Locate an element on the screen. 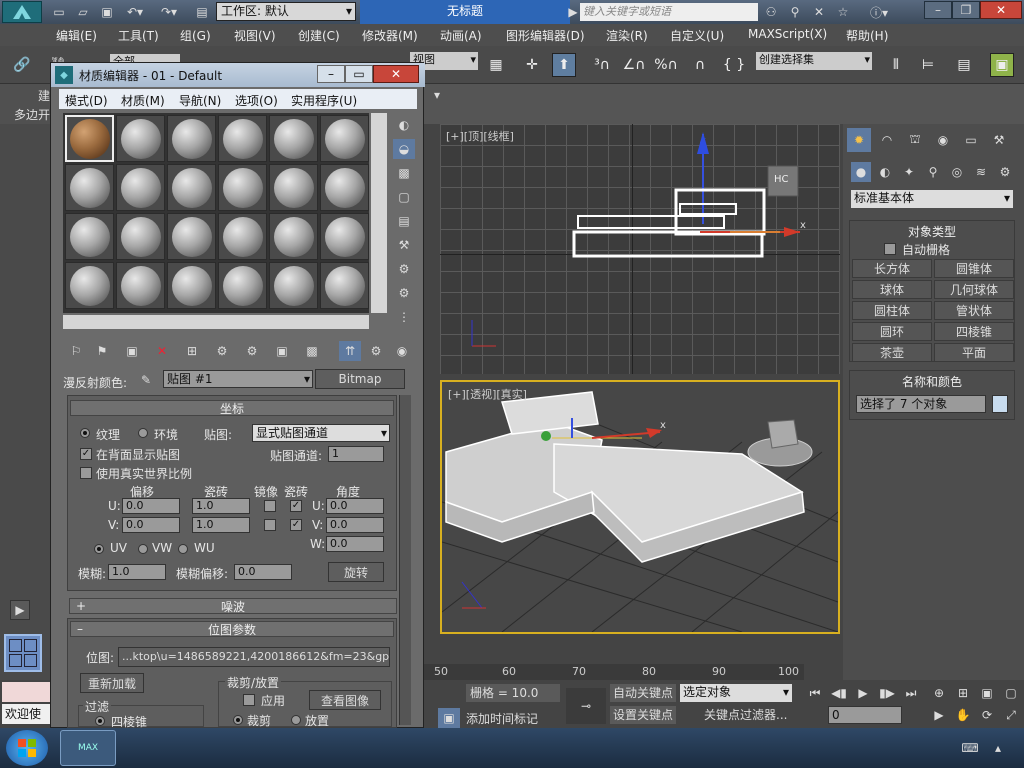  coordinates-header: 坐标 is located at coordinates (232, 408).